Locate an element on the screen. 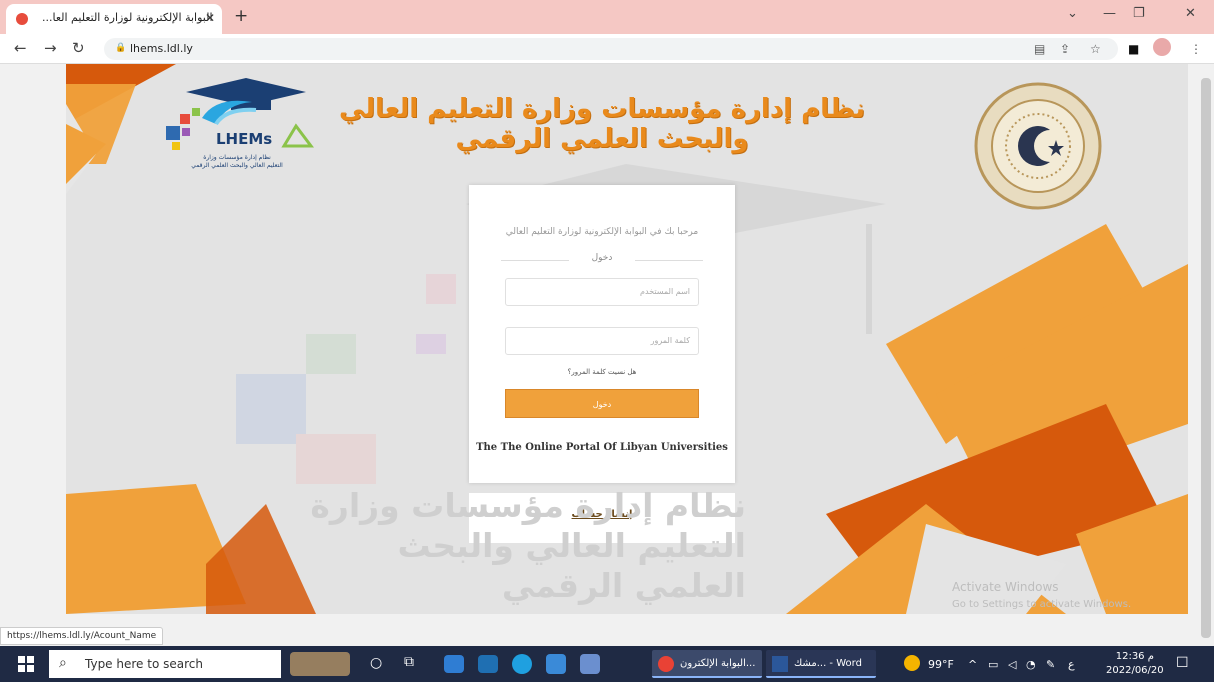 The image size is (1214, 682). login-title: دخول is located at coordinates (602, 258).